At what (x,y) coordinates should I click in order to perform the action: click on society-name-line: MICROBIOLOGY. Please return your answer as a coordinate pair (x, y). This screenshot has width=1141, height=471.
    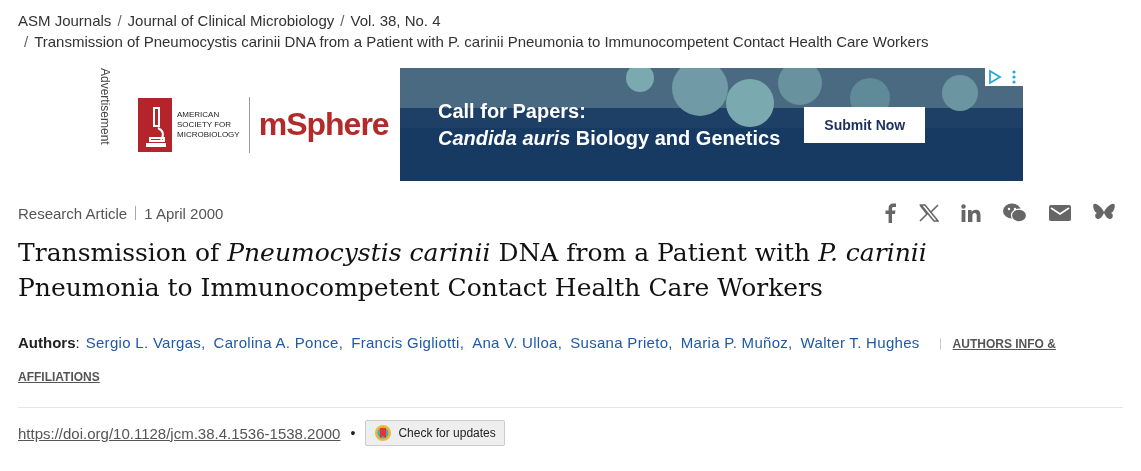
    Looking at the image, I should click on (208, 134).